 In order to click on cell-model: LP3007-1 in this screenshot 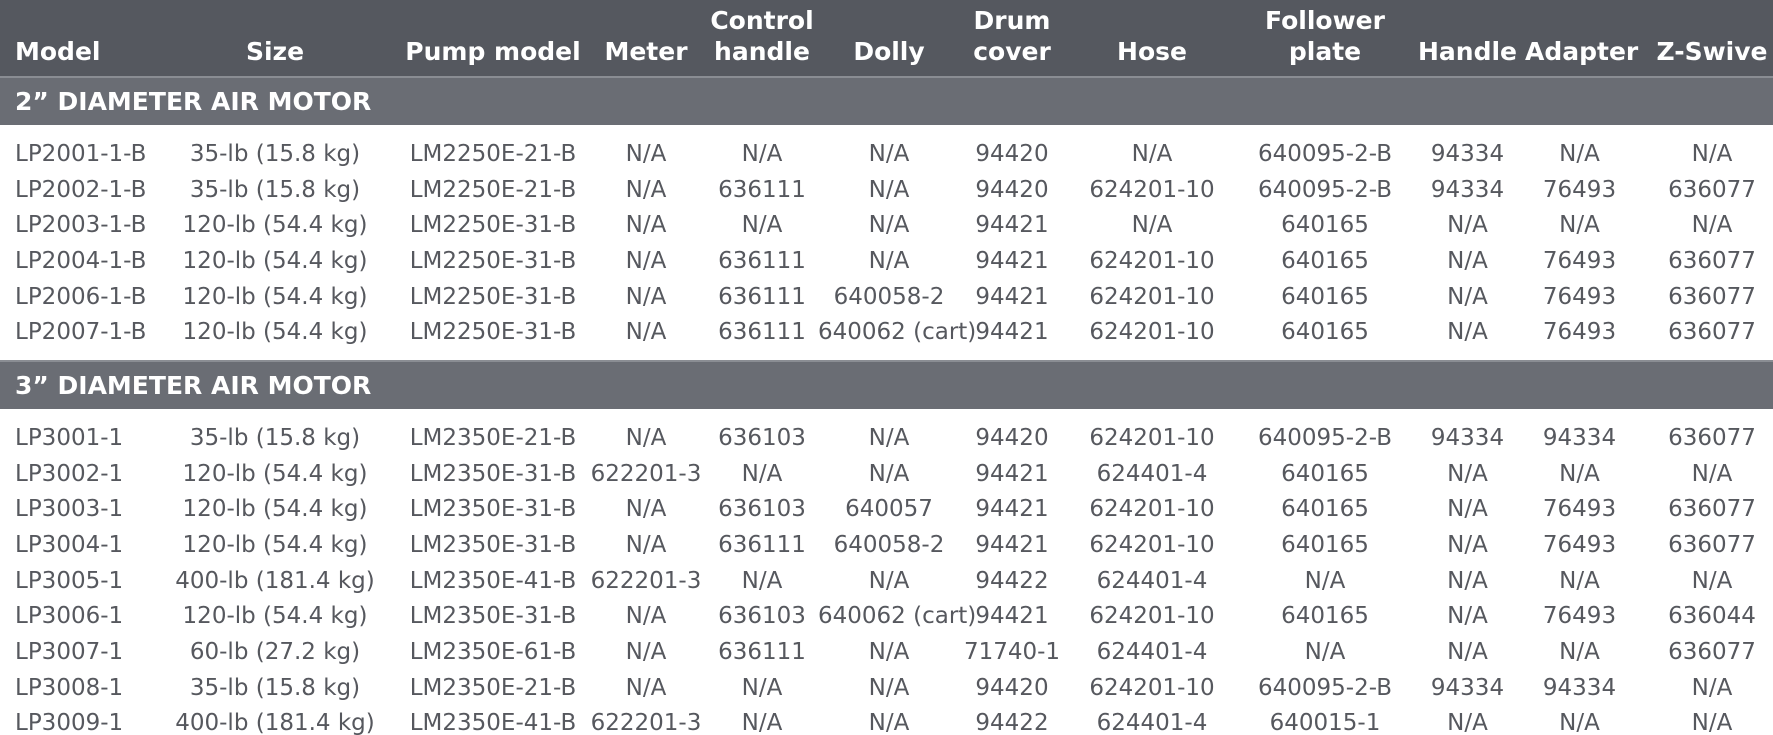, I will do `click(69, 652)`.